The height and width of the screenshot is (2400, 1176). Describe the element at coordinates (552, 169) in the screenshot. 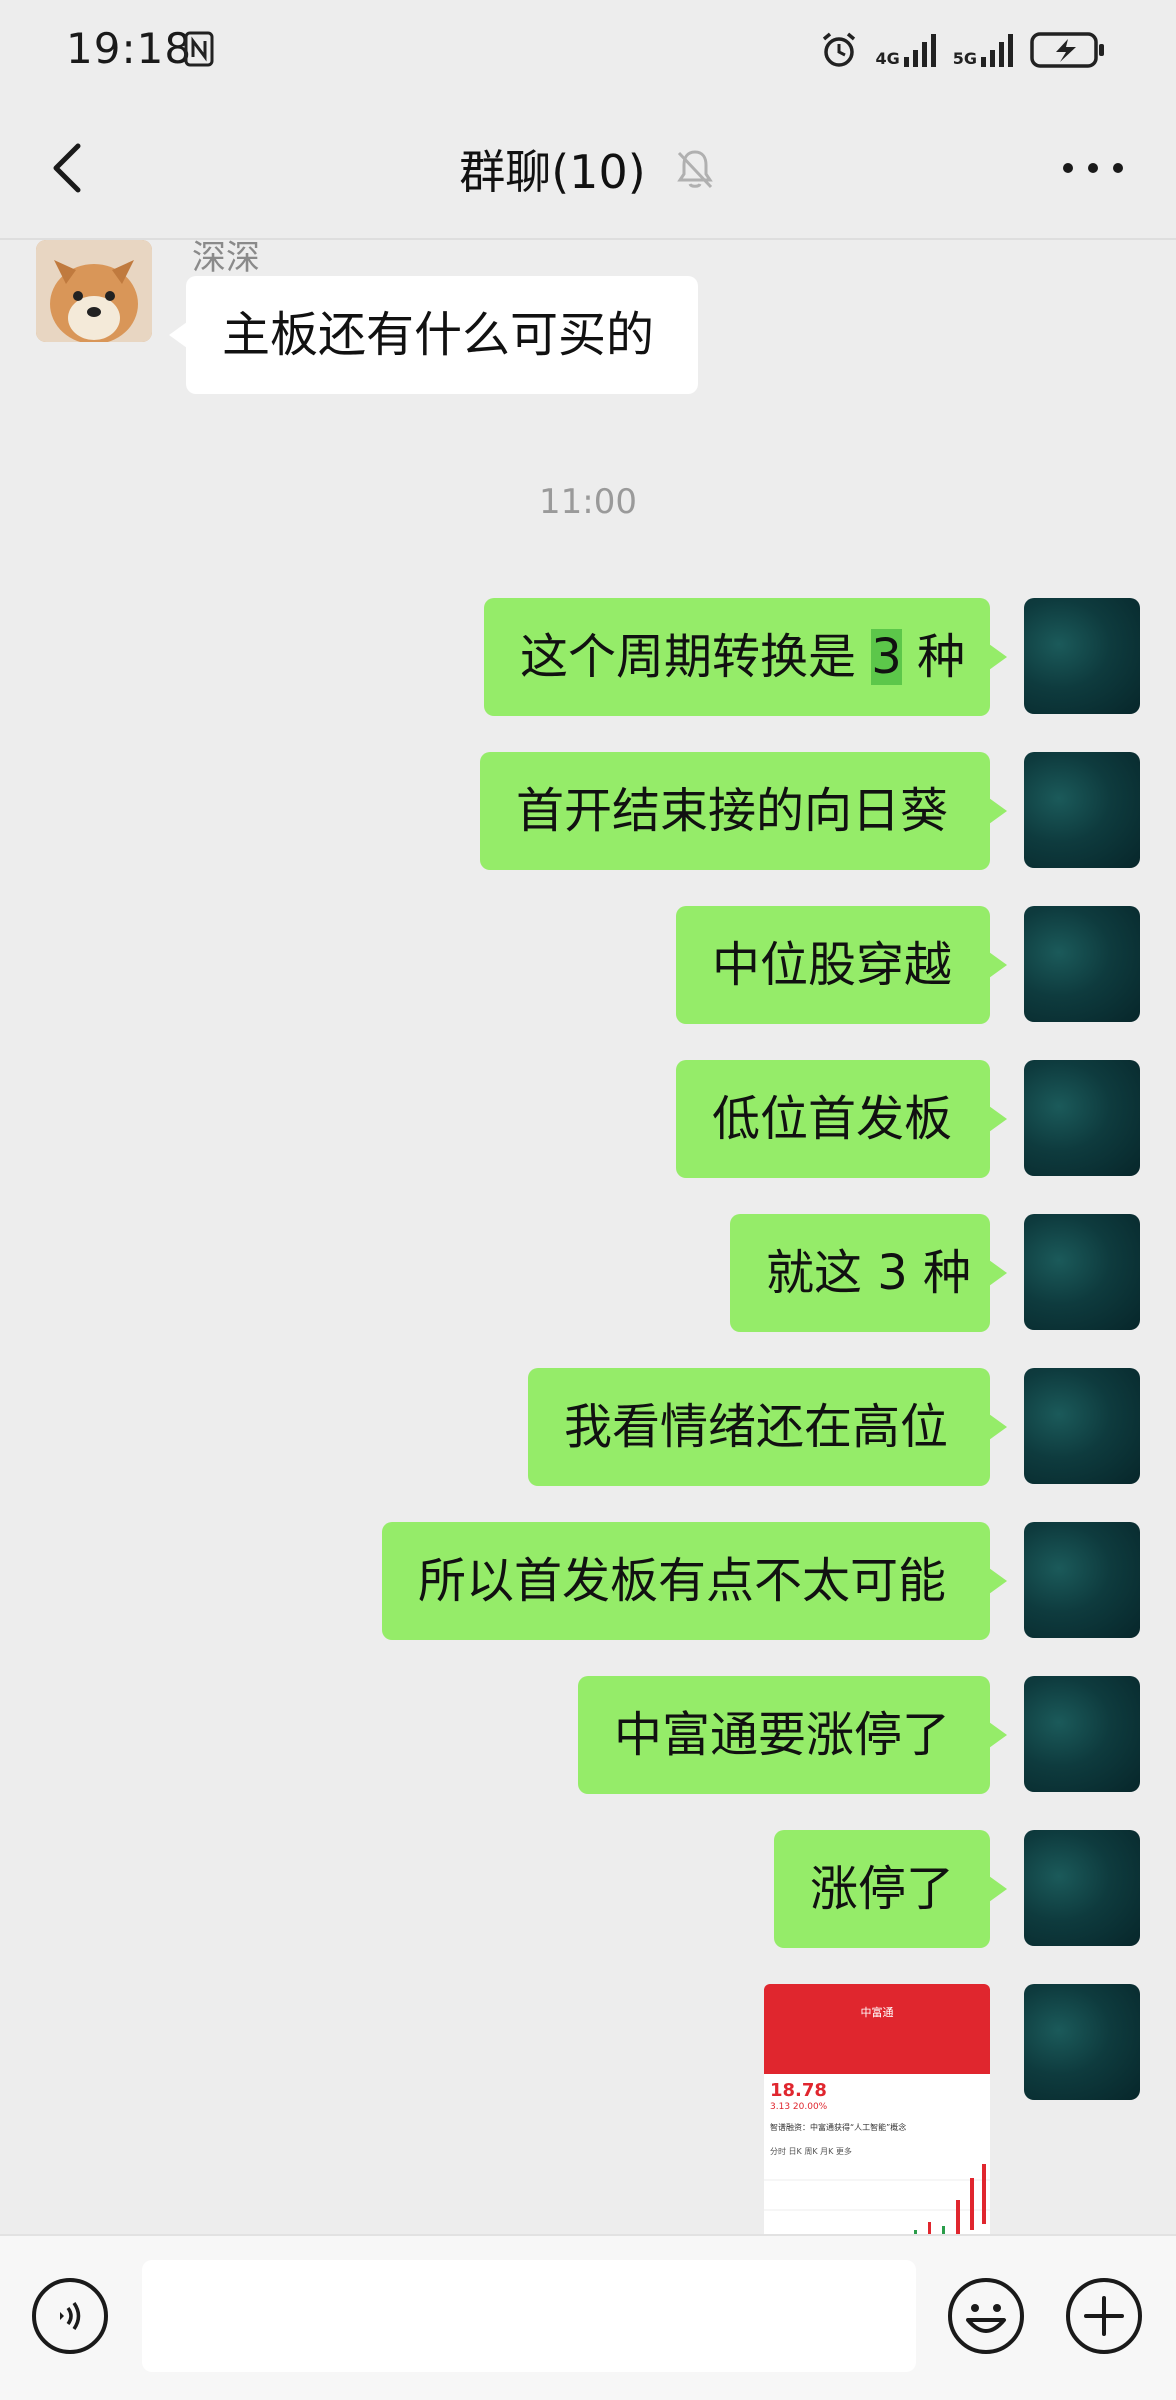

I see `chat-title: 群聊(10)` at that location.